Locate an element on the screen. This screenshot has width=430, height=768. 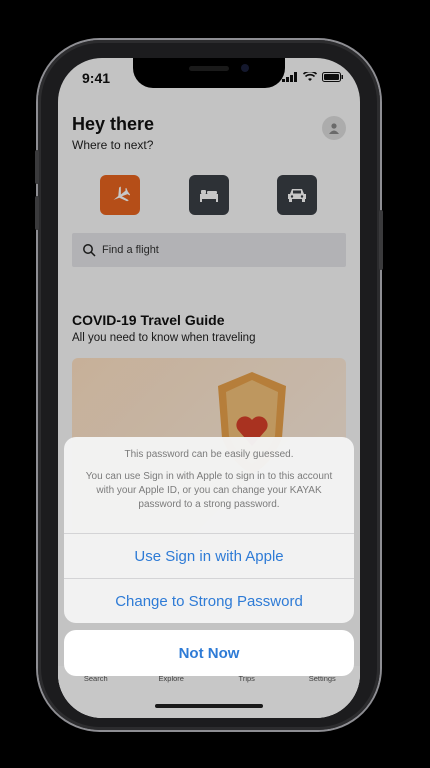
volume-down-button is located at coordinates (37, 213).